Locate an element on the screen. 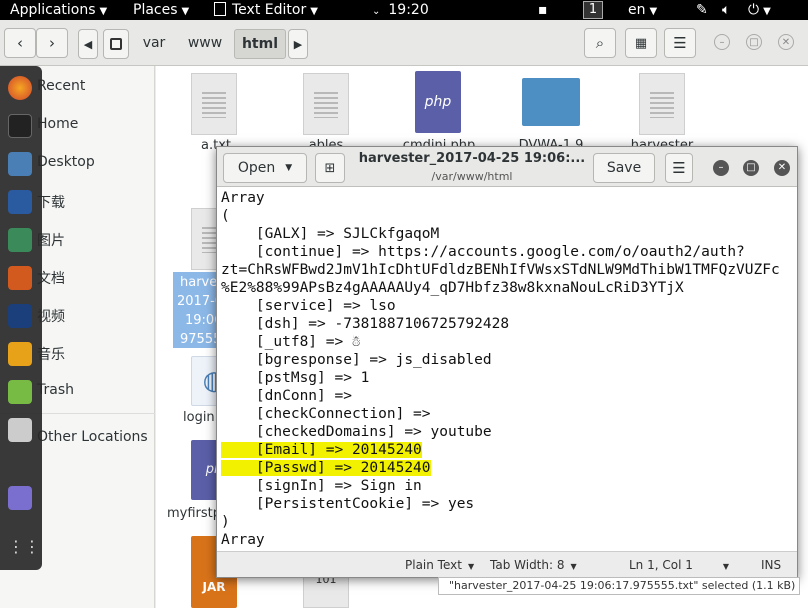  text-line: [GALX] => SJLCkfgaqoM is located at coordinates (330, 234).